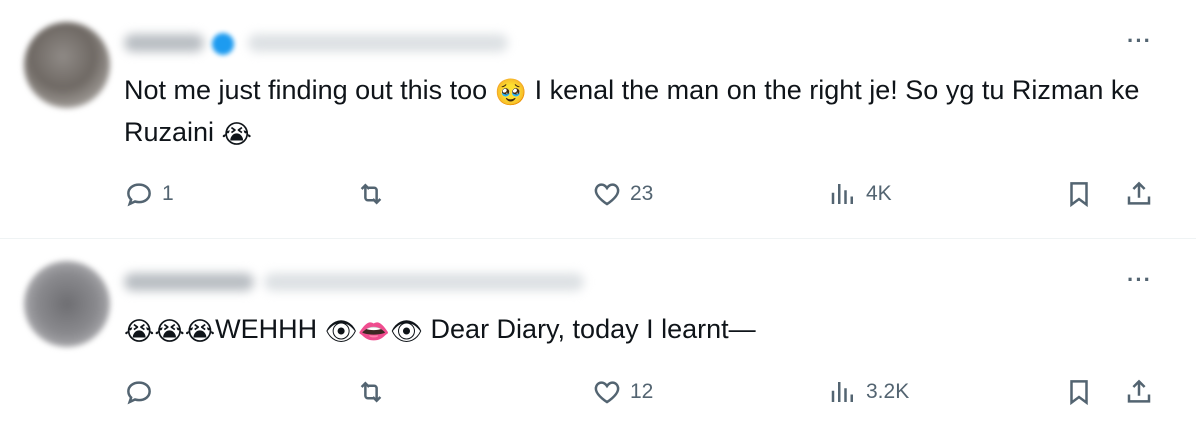  I want to click on like-button: 12, so click(622, 392).